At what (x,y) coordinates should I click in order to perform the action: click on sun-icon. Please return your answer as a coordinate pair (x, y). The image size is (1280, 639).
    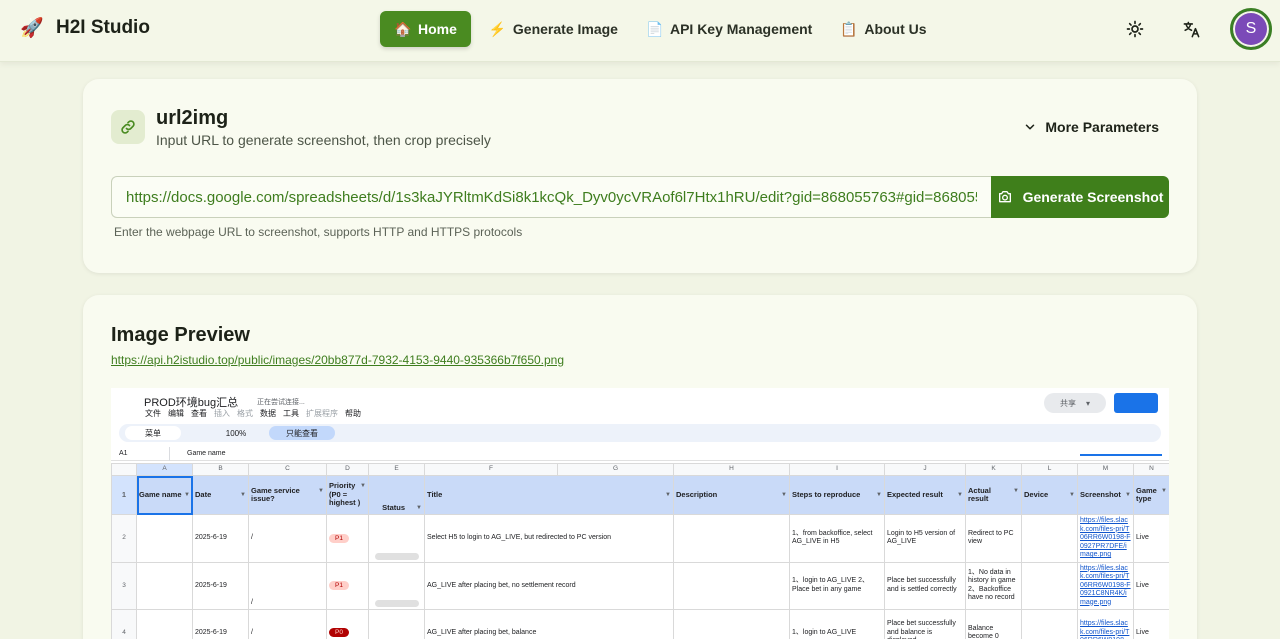
    Looking at the image, I should click on (1135, 29).